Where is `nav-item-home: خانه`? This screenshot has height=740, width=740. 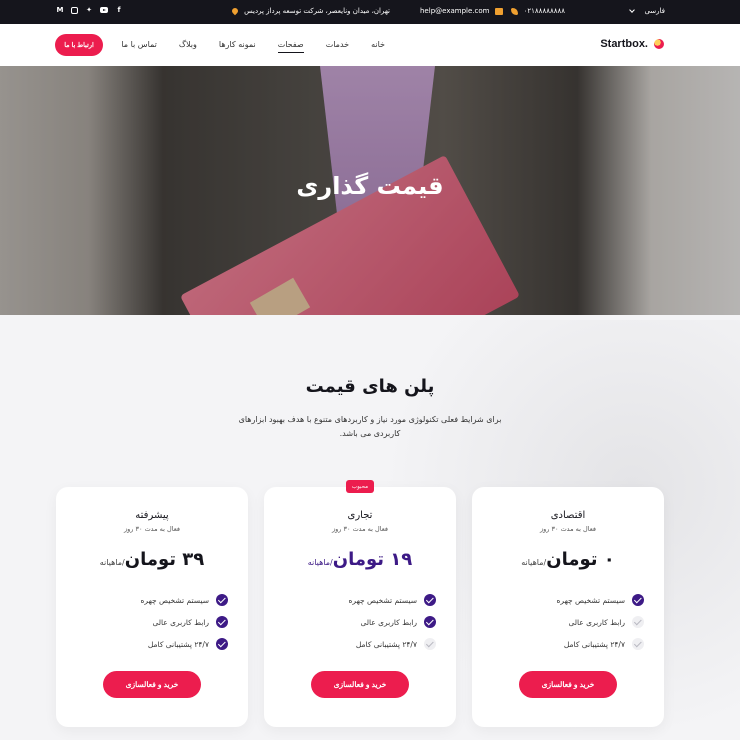
nav-item-home: خانه is located at coordinates (378, 44).